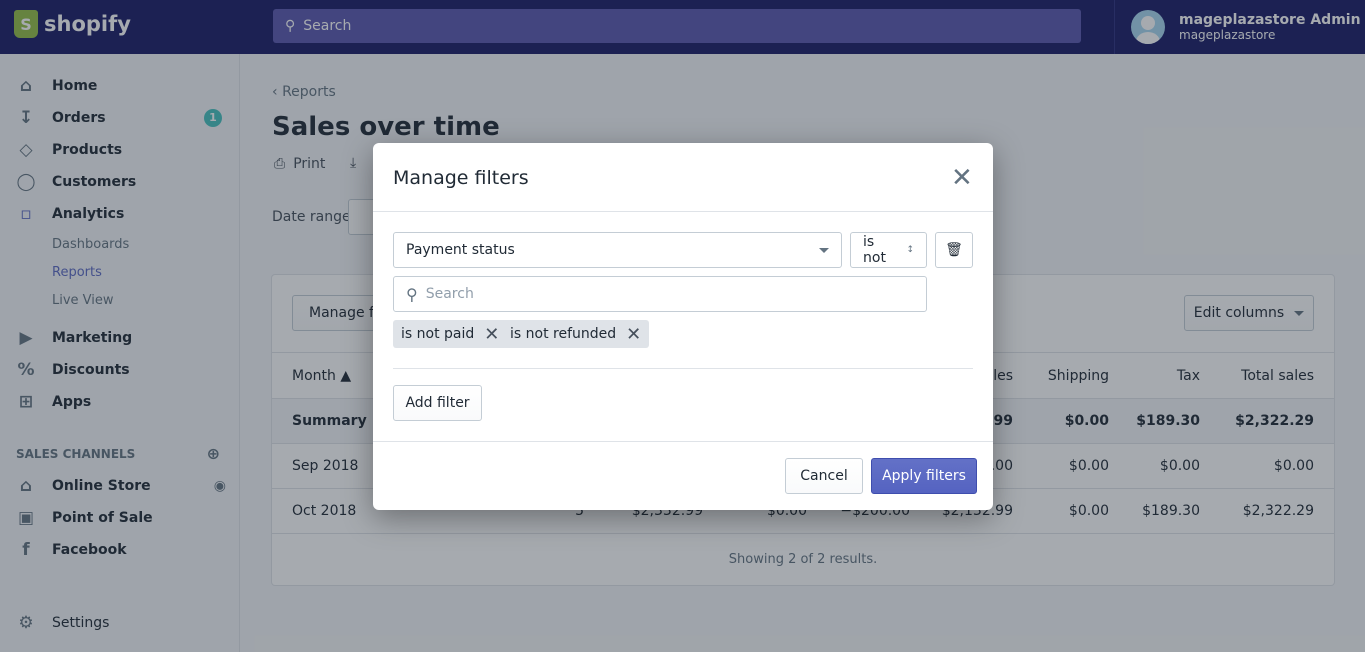 The height and width of the screenshot is (652, 1365). Describe the element at coordinates (962, 178) in the screenshot. I see `close-icon: ✕` at that location.